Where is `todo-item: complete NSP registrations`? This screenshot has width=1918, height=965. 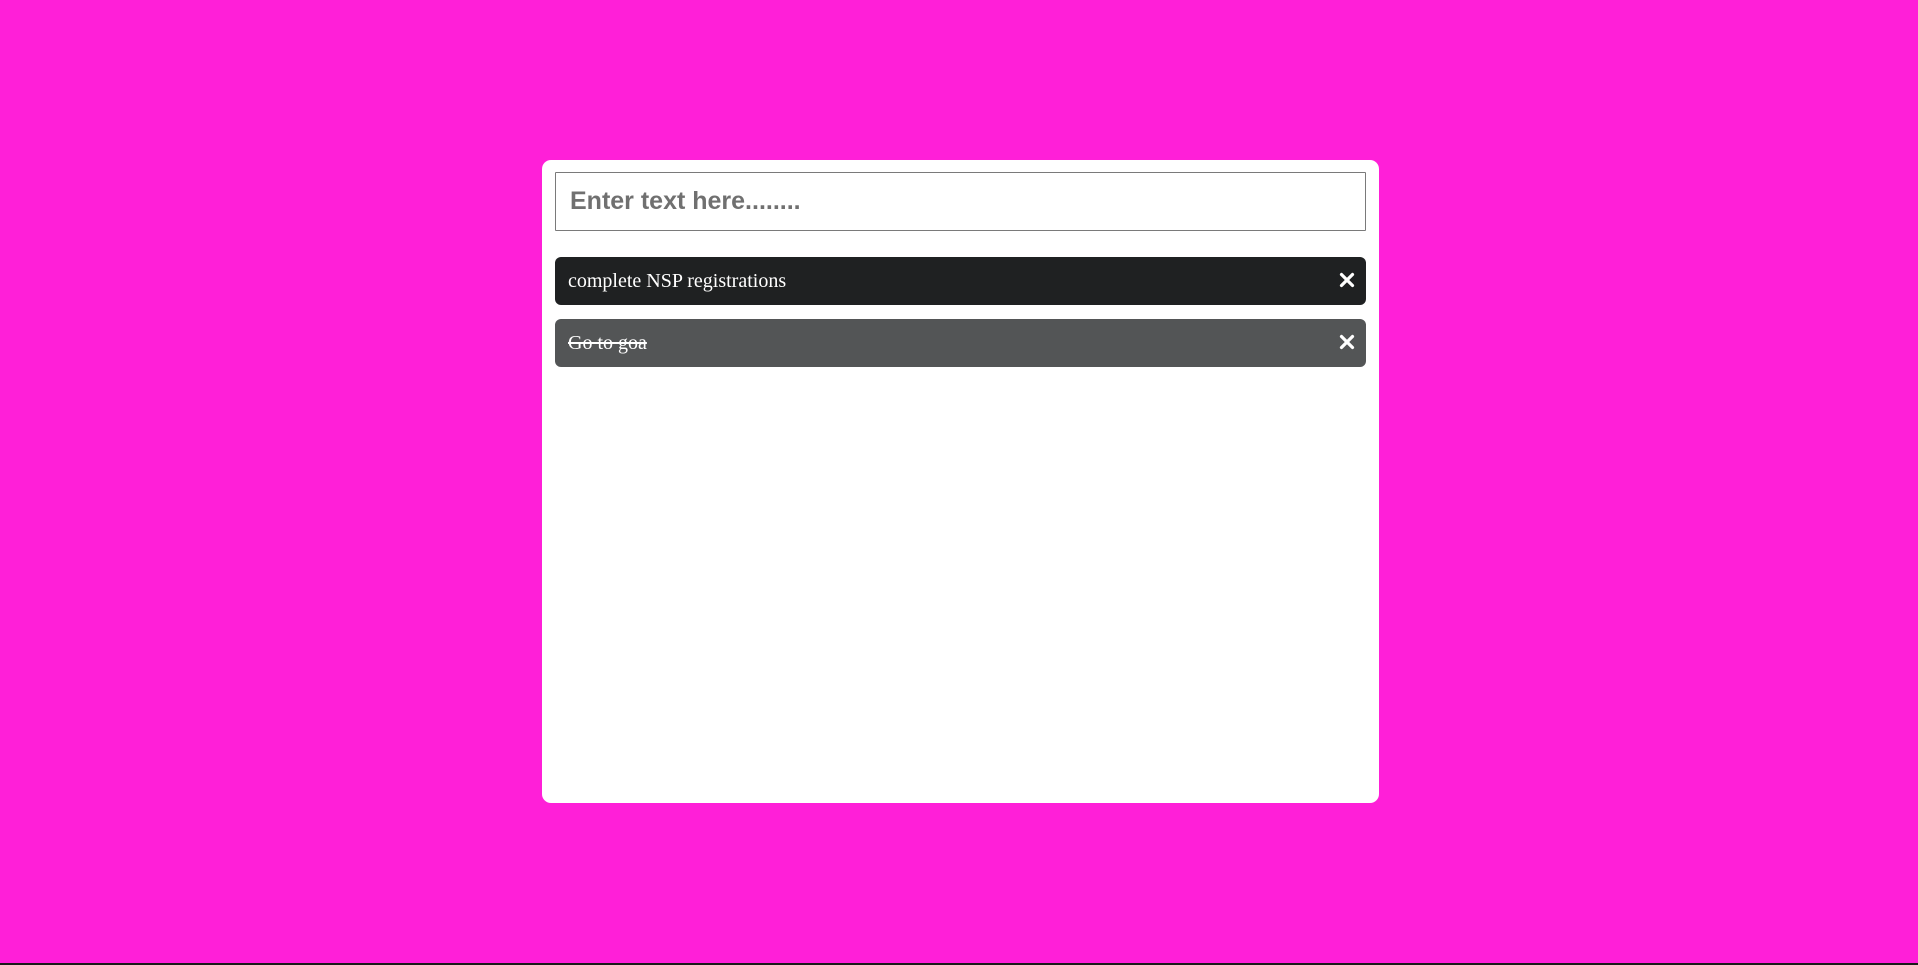
todo-item: complete NSP registrations is located at coordinates (960, 281).